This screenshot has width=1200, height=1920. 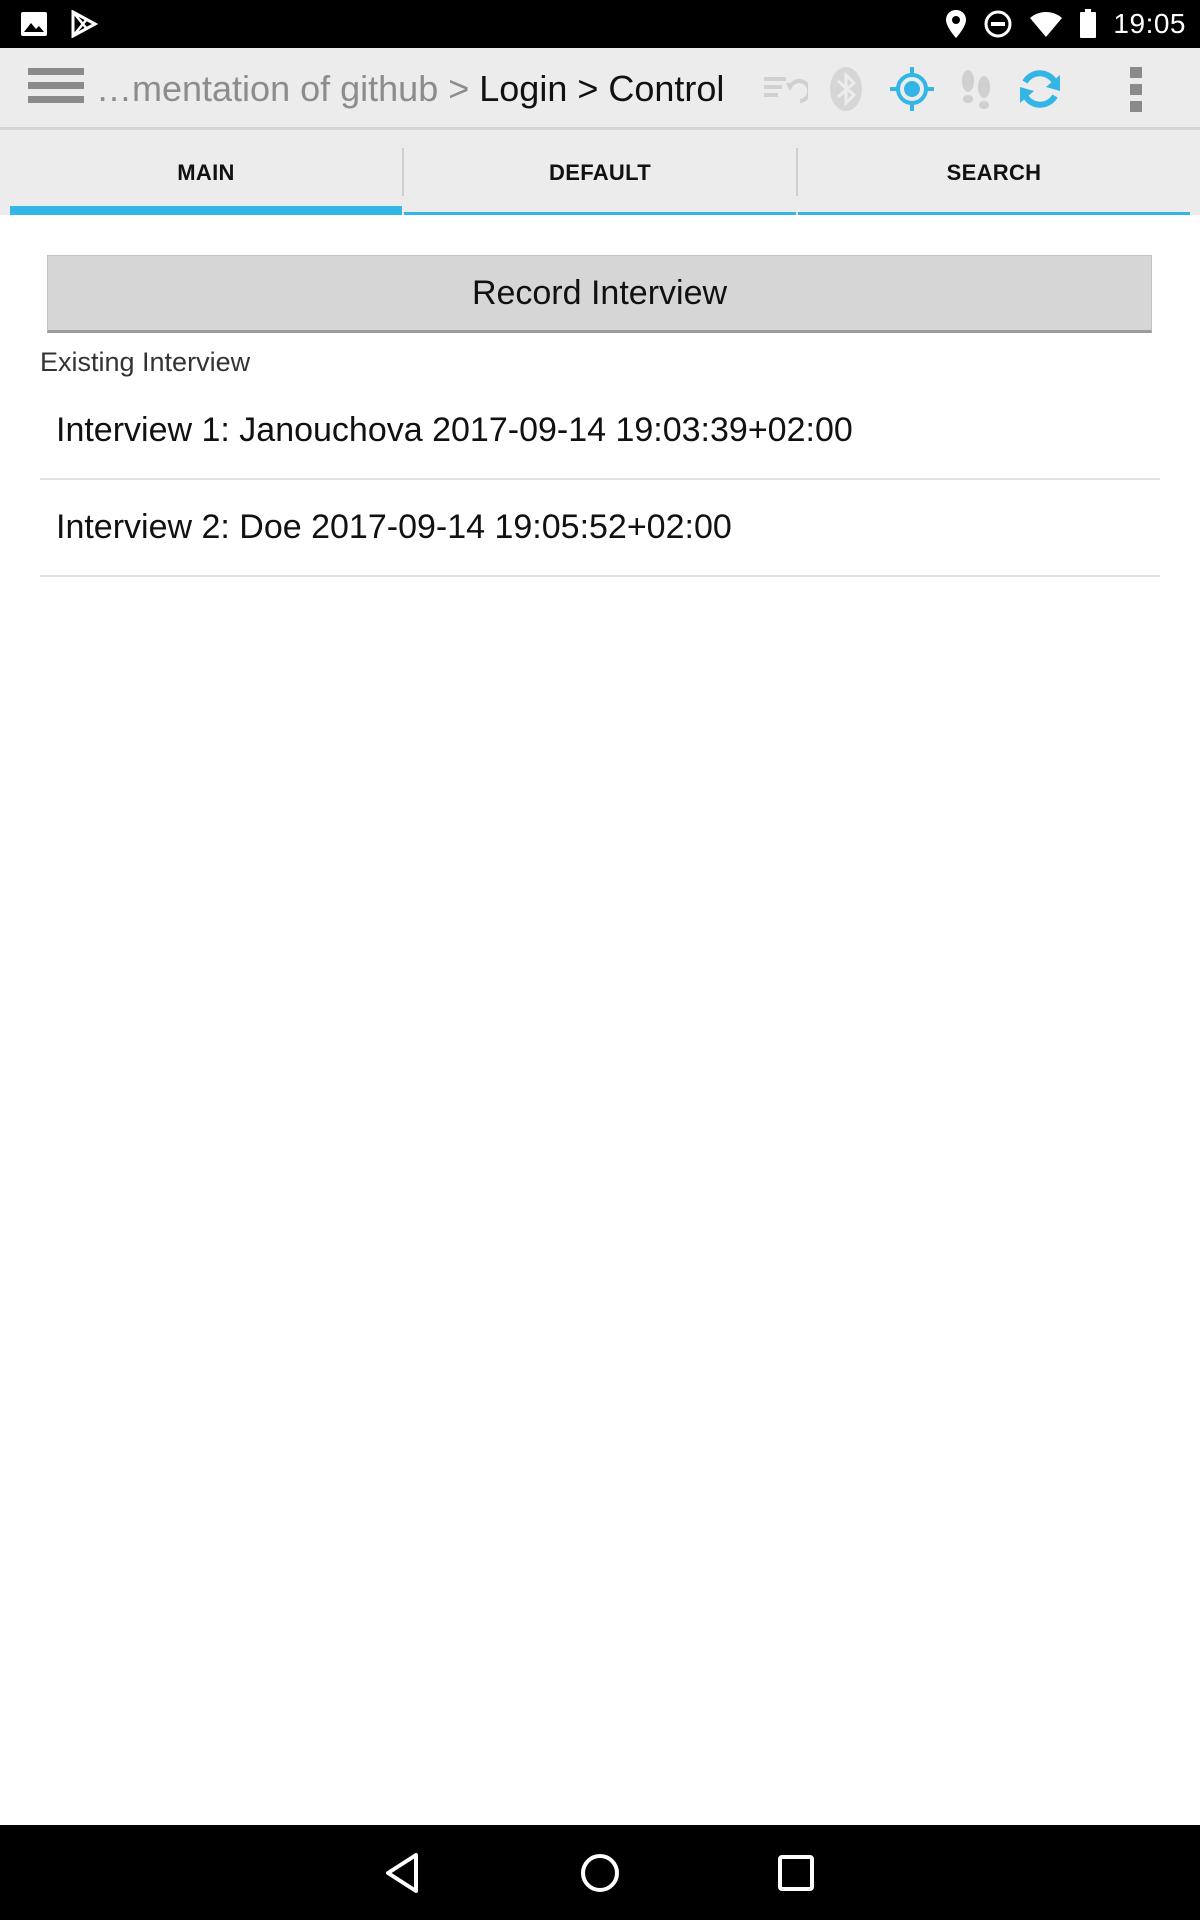 What do you see at coordinates (267, 88) in the screenshot?
I see `breadcrumb-item-project: …mentation of github` at bounding box center [267, 88].